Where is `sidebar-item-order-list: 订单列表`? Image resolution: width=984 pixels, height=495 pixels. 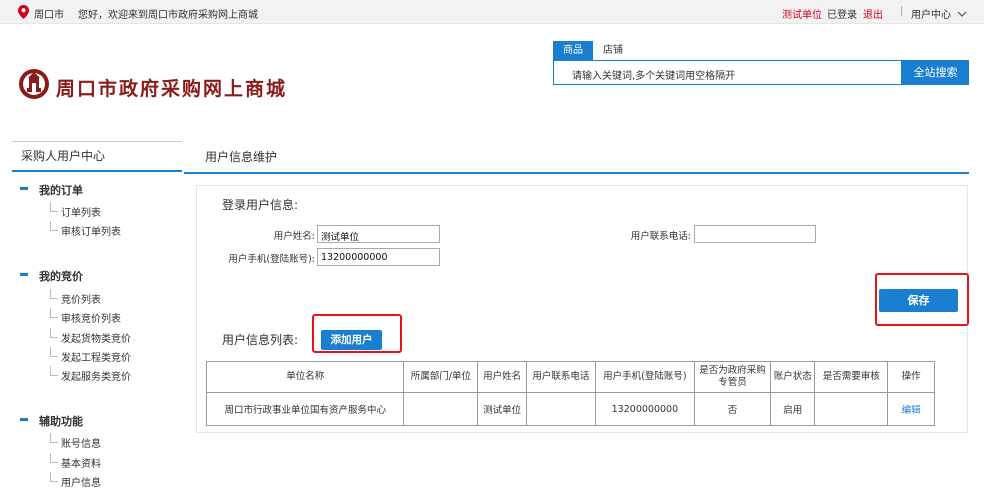 sidebar-item-order-list: 订单列表 is located at coordinates (75, 210).